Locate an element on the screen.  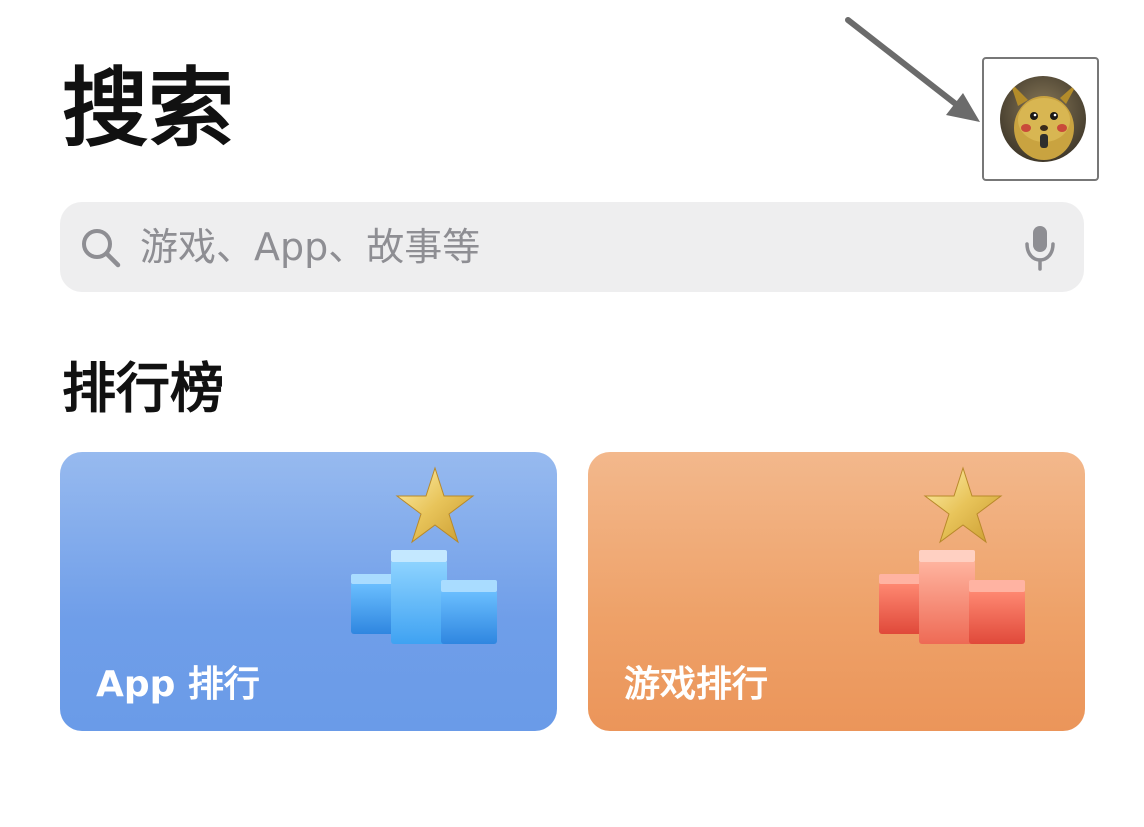
app-charts-label: App 排行 is located at coordinates (178, 684).